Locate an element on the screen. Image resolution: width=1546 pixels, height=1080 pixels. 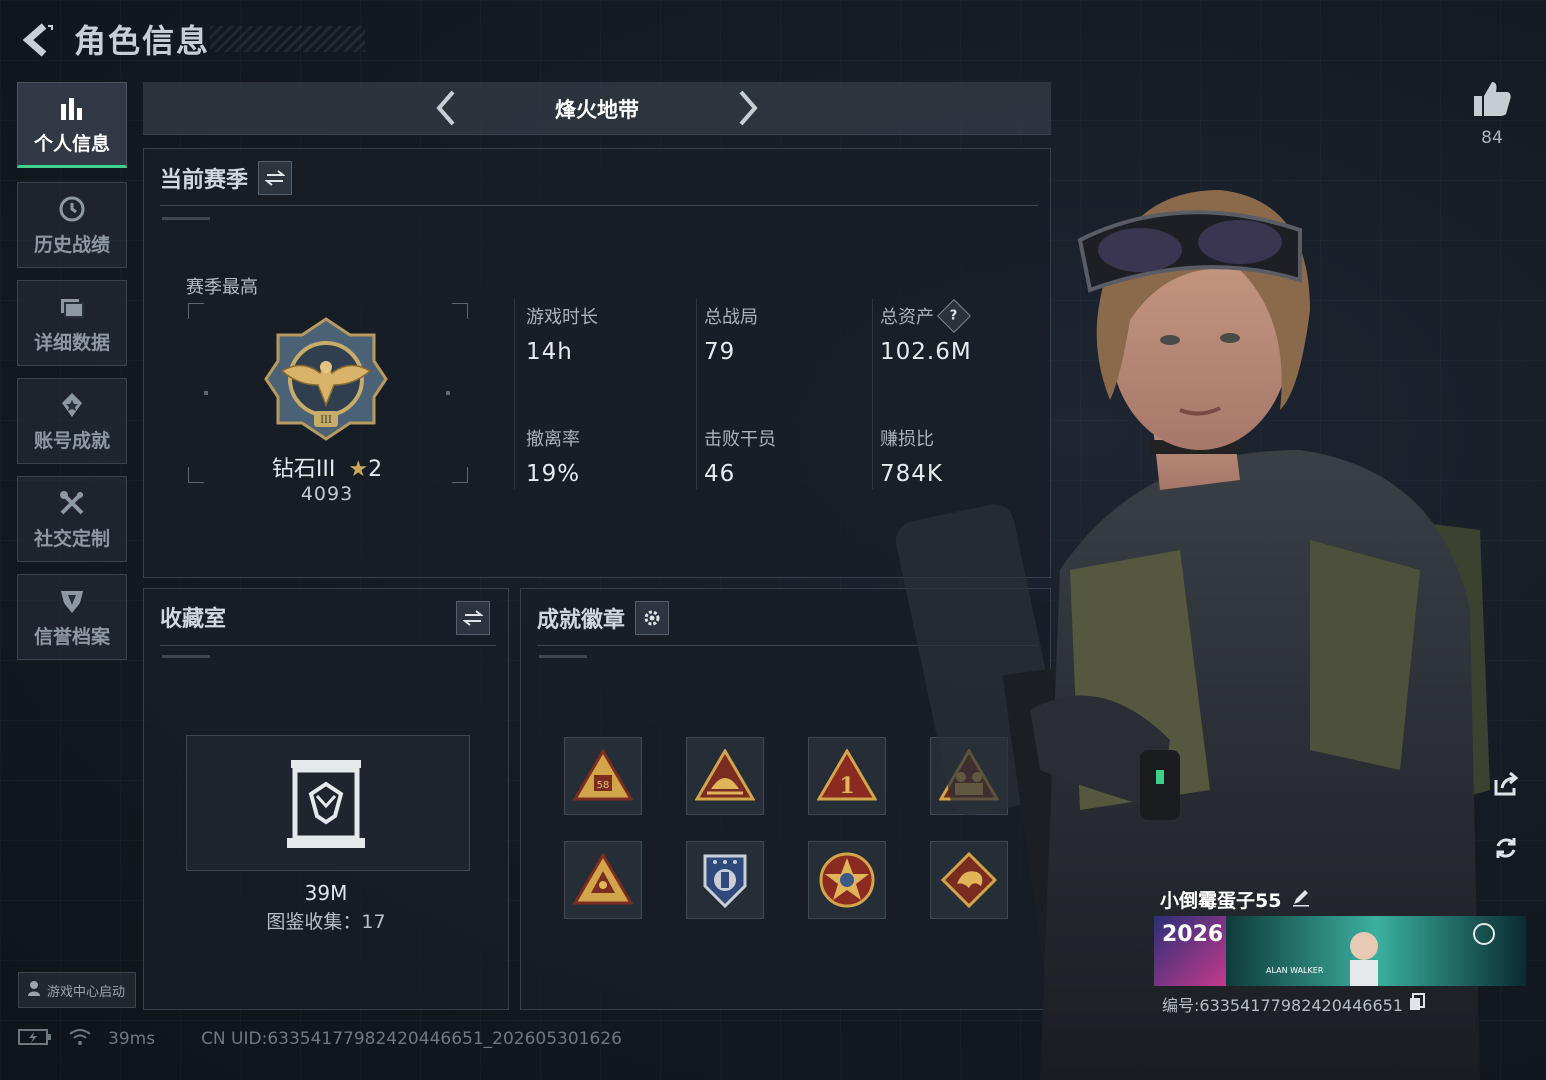
refresh-icon is located at coordinates (1506, 848).